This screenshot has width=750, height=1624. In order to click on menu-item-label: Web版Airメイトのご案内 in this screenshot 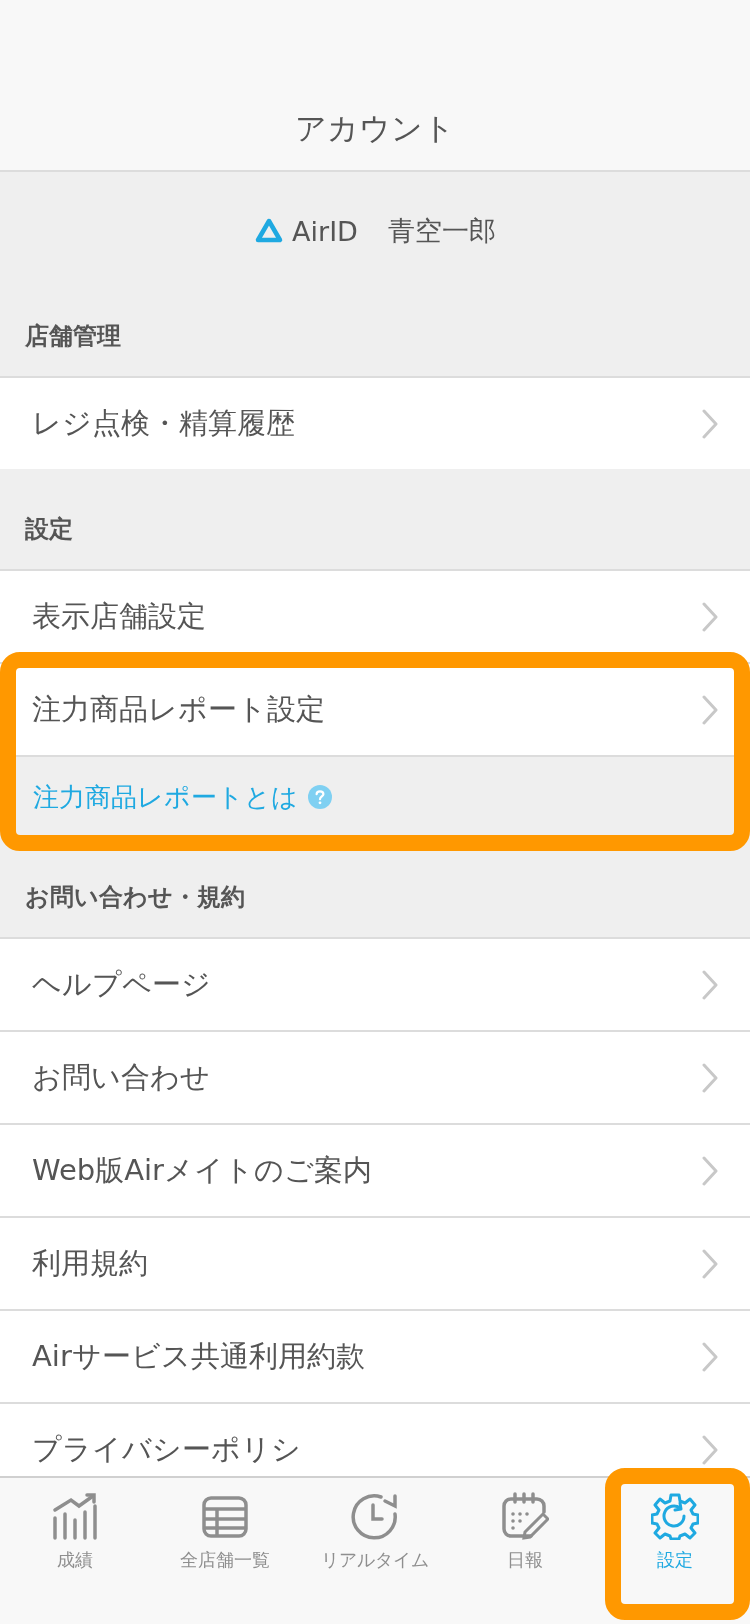, I will do `click(202, 1170)`.